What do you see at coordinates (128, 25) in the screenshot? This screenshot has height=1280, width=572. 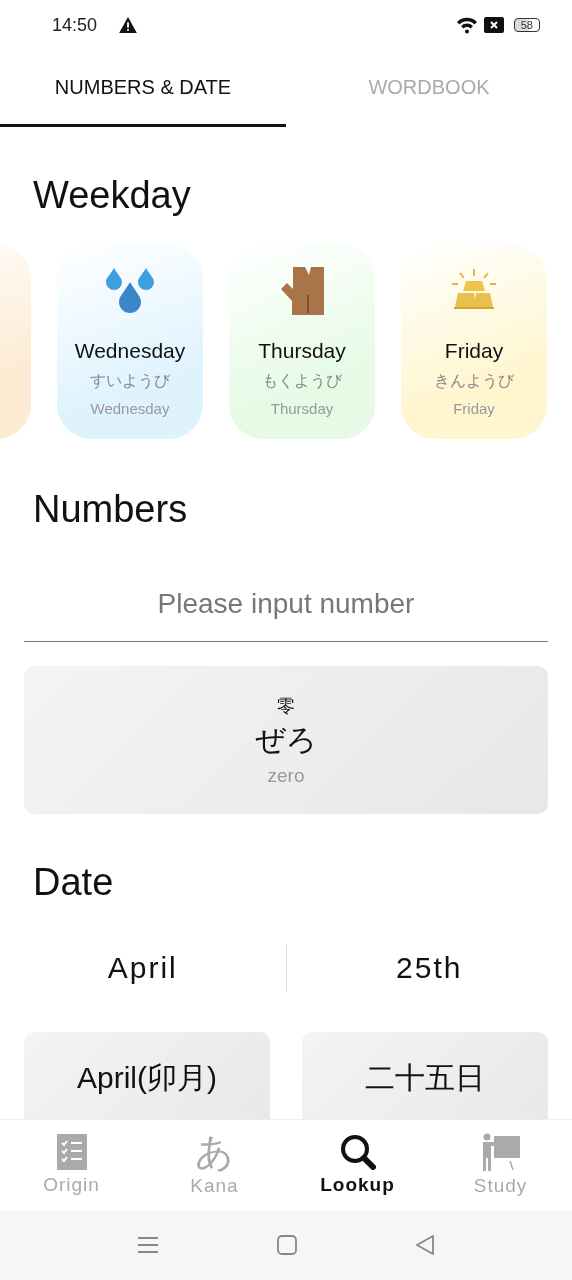 I see `warning-icon` at bounding box center [128, 25].